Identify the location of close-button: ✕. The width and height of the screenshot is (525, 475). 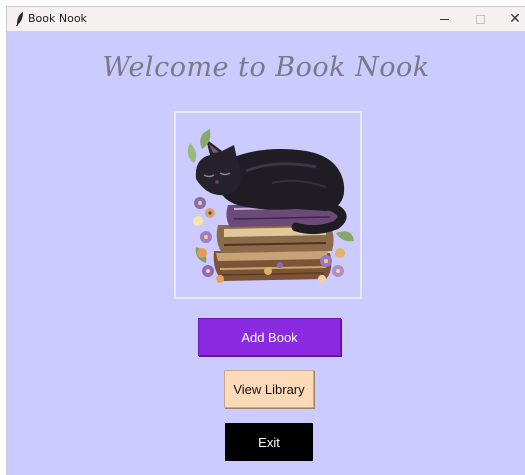
(511, 19).